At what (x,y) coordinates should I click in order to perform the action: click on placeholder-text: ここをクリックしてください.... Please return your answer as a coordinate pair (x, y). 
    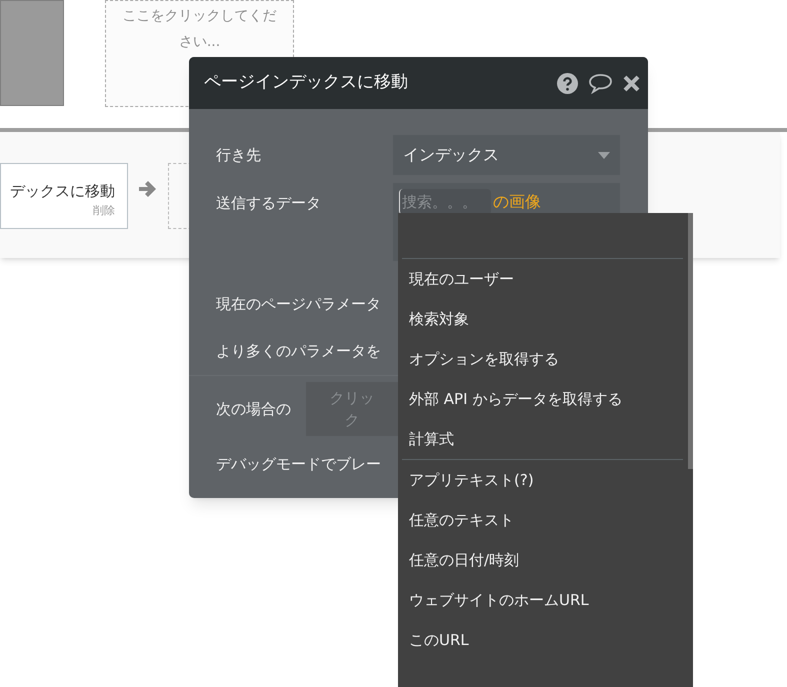
    Looking at the image, I should click on (200, 29).